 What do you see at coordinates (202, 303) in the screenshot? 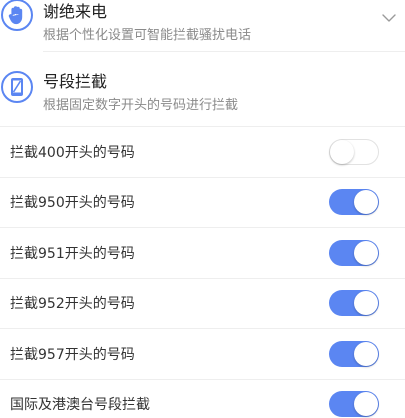
I see `rule-row-952: 拦截952开头的号码` at bounding box center [202, 303].